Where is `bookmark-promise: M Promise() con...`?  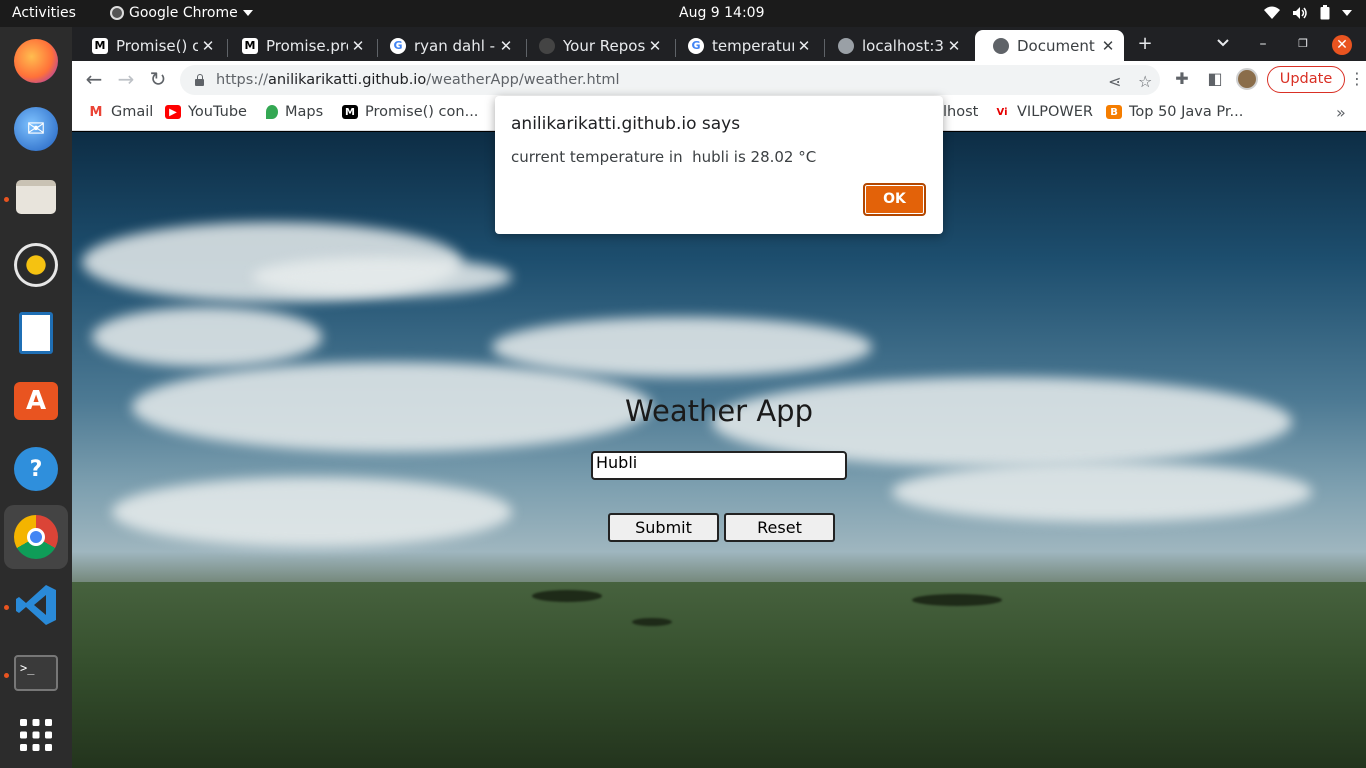 bookmark-promise: M Promise() con... is located at coordinates (410, 112).